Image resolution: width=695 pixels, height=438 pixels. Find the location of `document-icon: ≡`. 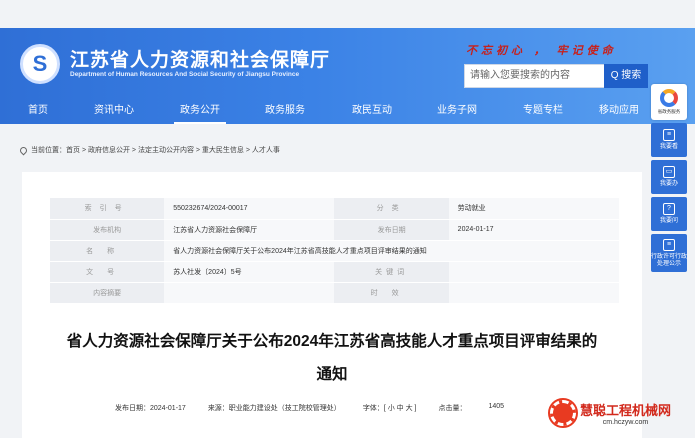

document-icon: ≡ is located at coordinates (669, 135).